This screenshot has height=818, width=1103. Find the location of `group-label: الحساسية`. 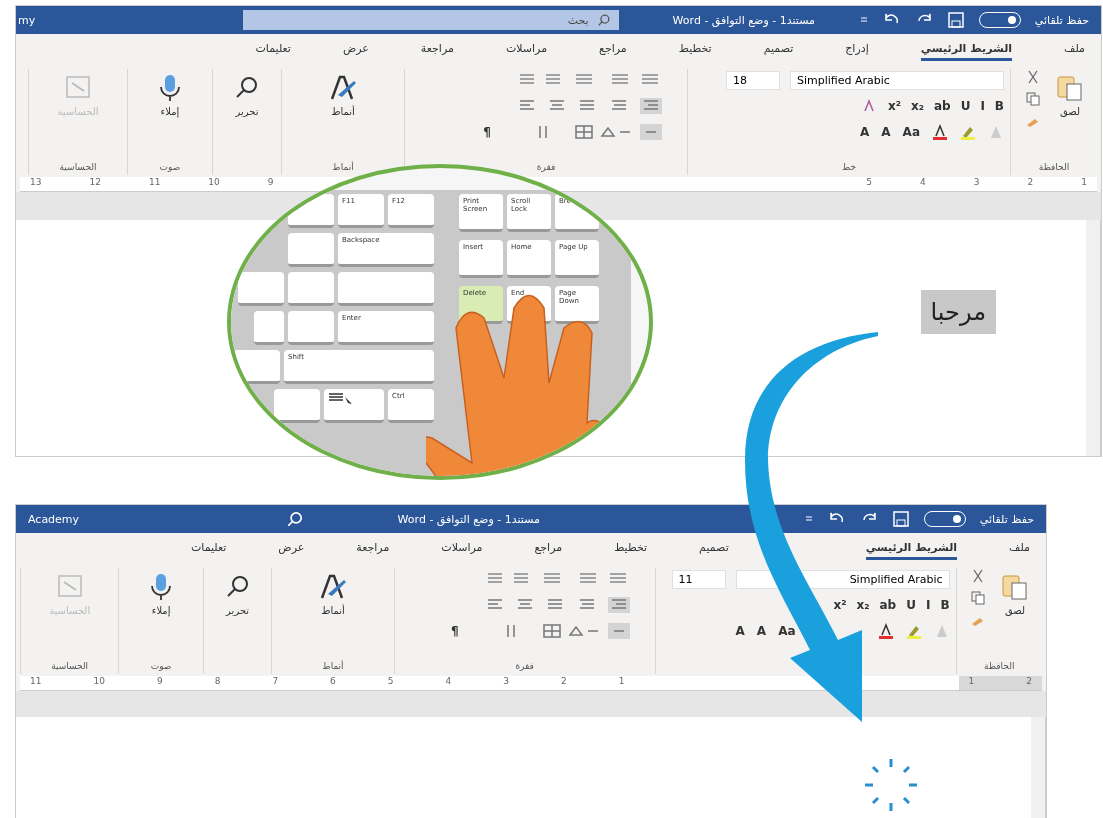

group-label: الحساسية is located at coordinates (78, 168).